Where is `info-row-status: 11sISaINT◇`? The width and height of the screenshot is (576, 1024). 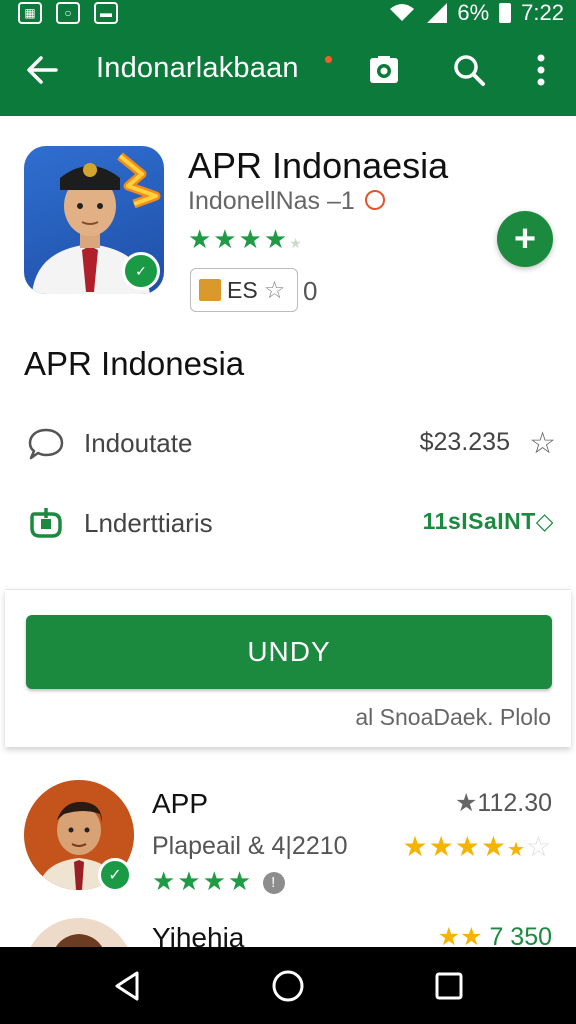
info-row-status: 11sISaINT◇ is located at coordinates (488, 521).